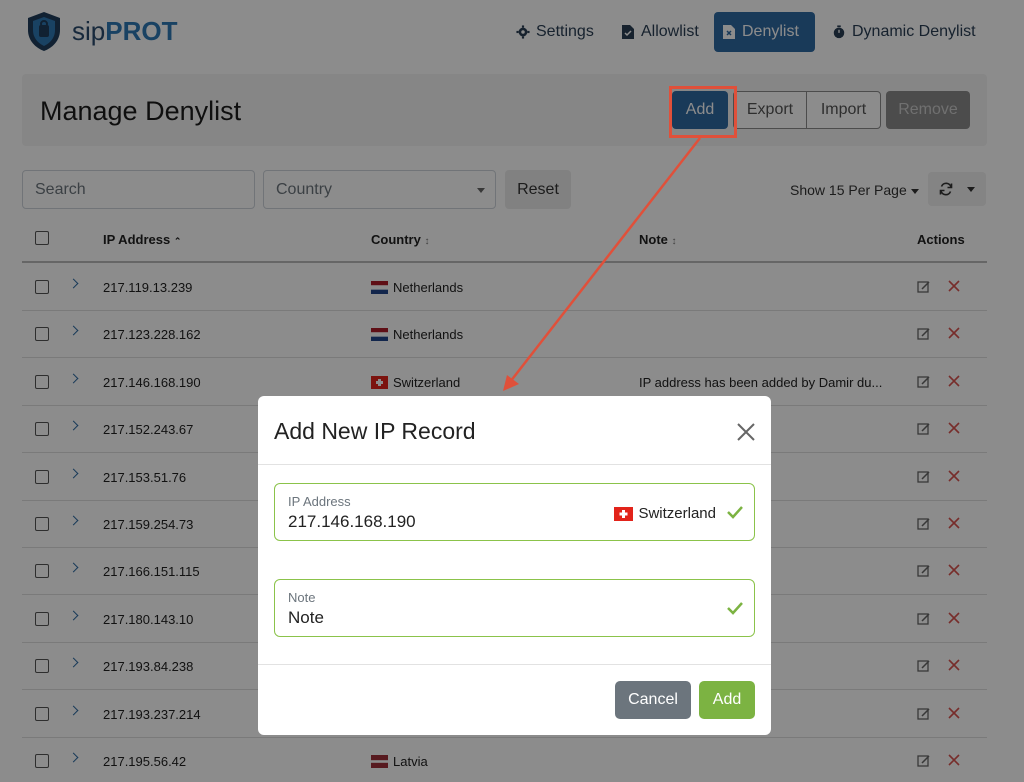  What do you see at coordinates (703, 112) in the screenshot?
I see `annotation-highlight-box` at bounding box center [703, 112].